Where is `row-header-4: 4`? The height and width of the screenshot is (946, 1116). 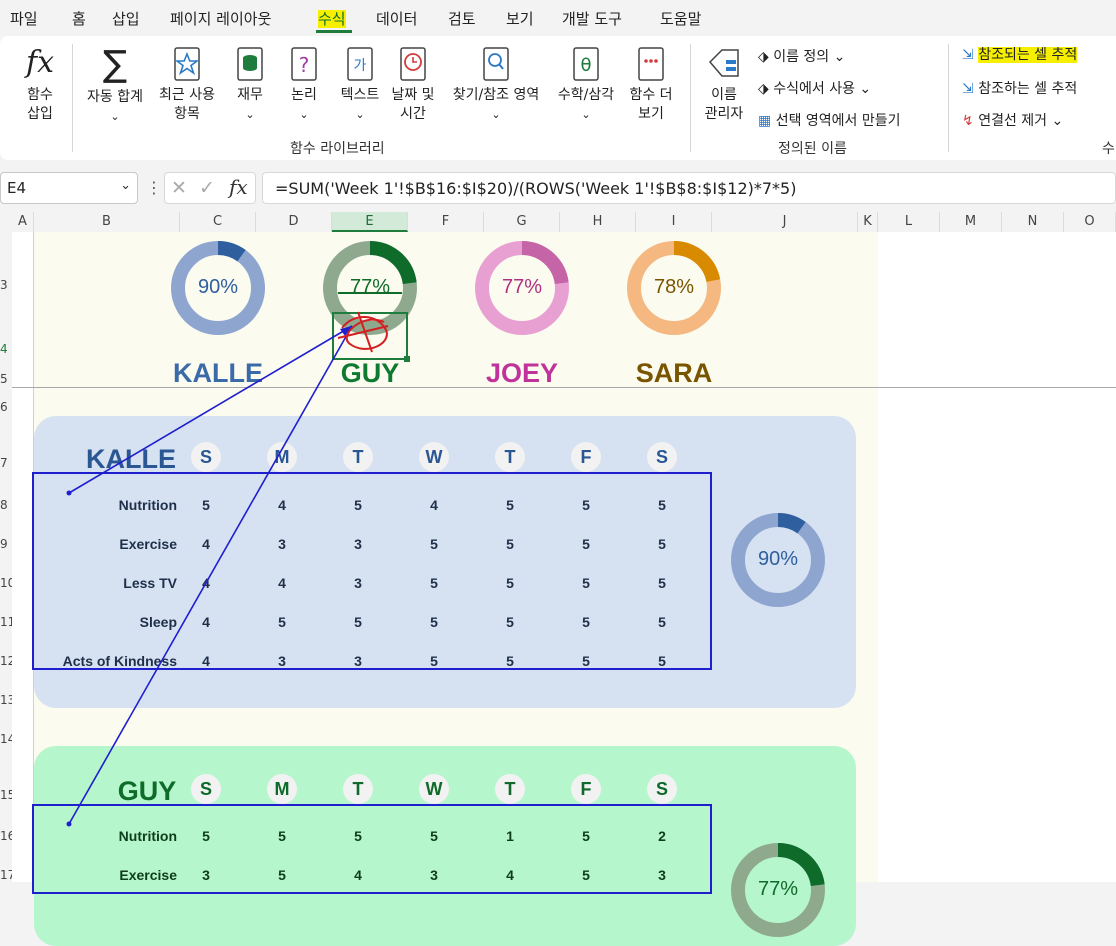
row-header-4: 4 is located at coordinates (6, 349).